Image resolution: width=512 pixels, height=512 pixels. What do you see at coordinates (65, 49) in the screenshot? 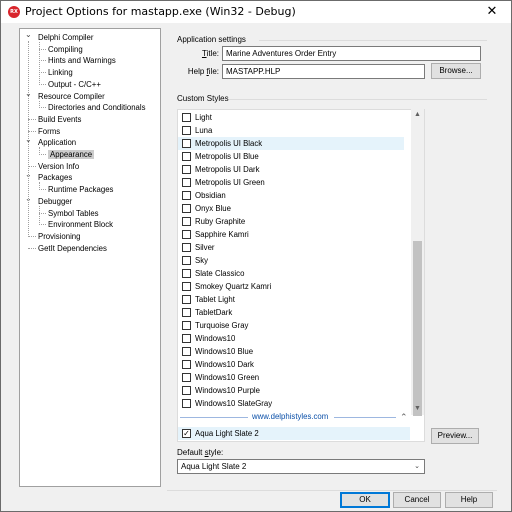
I see `tree-item: Compiling` at bounding box center [65, 49].